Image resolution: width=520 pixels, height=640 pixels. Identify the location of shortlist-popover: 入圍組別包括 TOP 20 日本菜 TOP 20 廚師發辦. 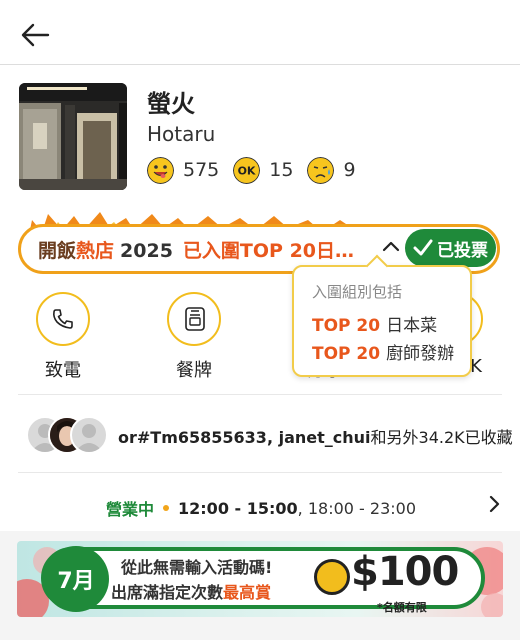
(382, 321).